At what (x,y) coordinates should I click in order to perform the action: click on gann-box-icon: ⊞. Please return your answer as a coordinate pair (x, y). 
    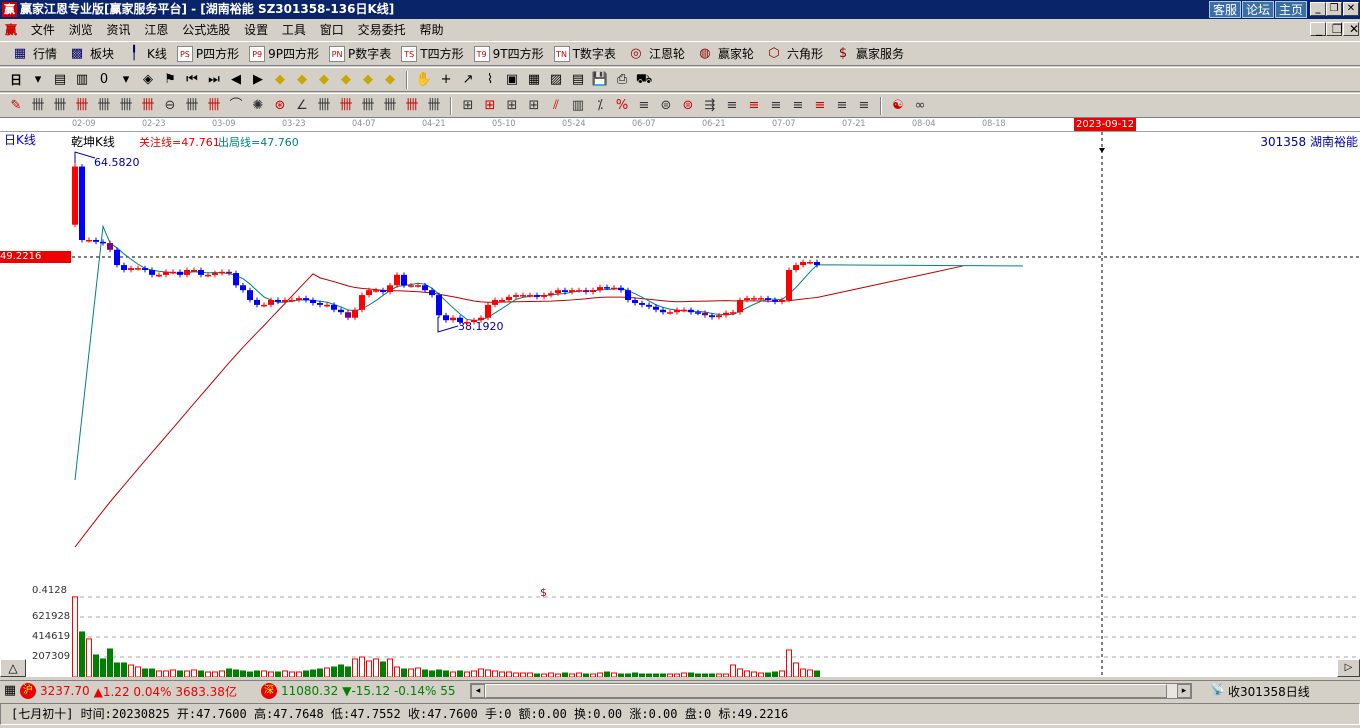
    Looking at the image, I should click on (468, 106).